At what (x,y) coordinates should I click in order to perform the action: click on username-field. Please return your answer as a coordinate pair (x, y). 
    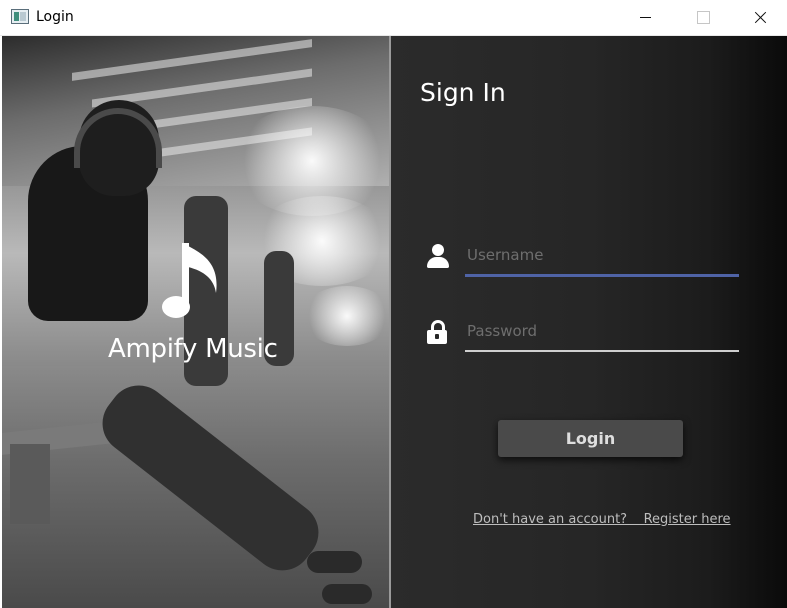
    Looking at the image, I should click on (602, 256).